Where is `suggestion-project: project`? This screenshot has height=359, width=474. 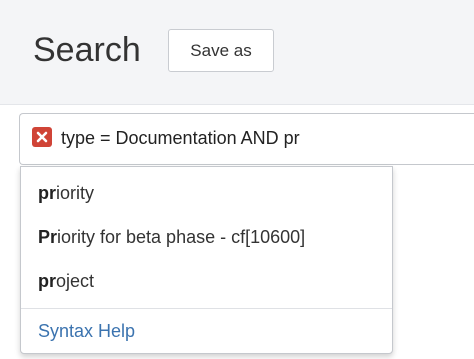 suggestion-project: project is located at coordinates (206, 281).